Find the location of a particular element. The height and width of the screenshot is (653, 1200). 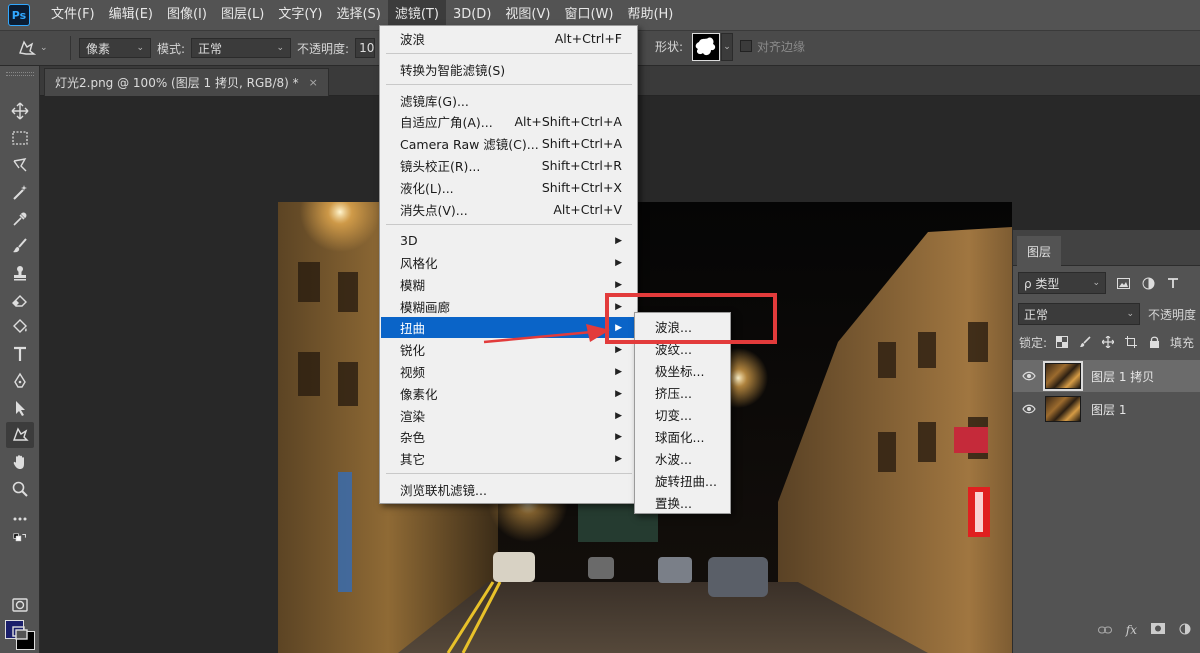

eyedropper-icon is located at coordinates (20, 219).